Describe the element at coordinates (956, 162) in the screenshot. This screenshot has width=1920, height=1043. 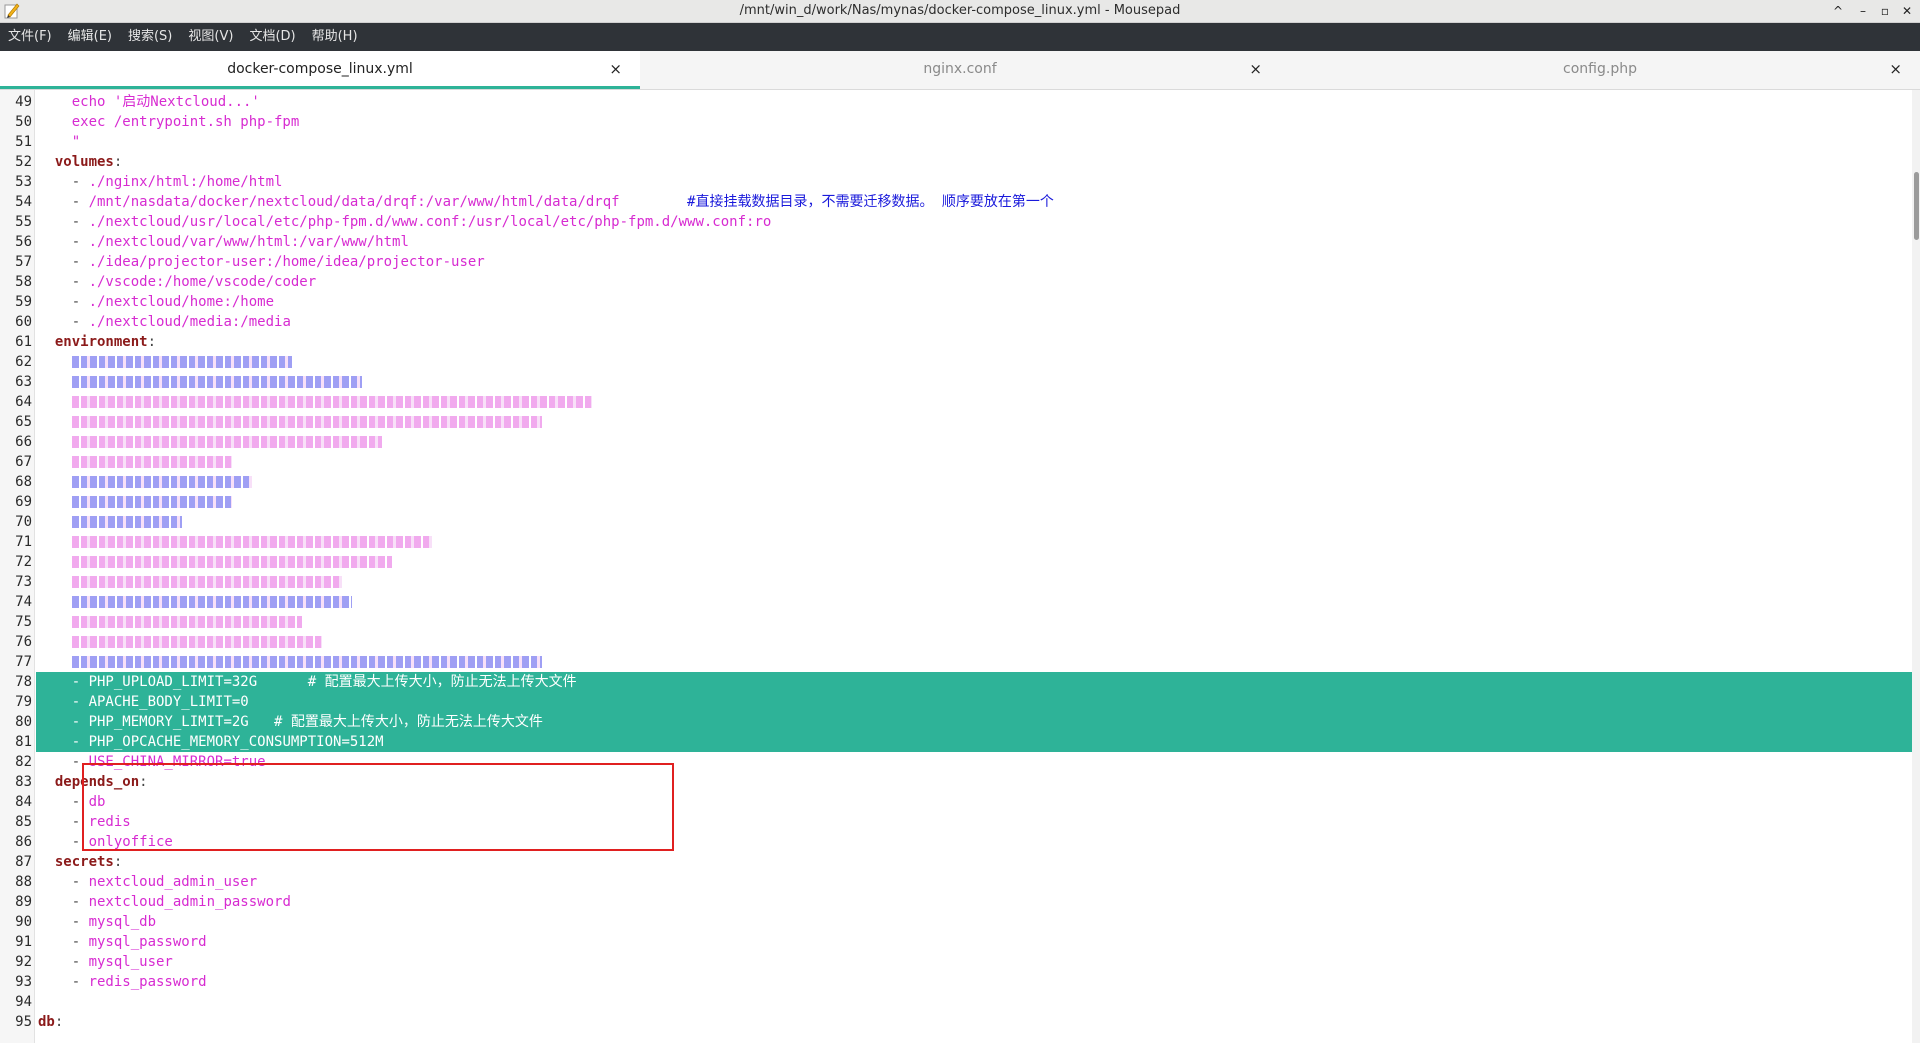
I see `code-line: 52 volumes:` at that location.